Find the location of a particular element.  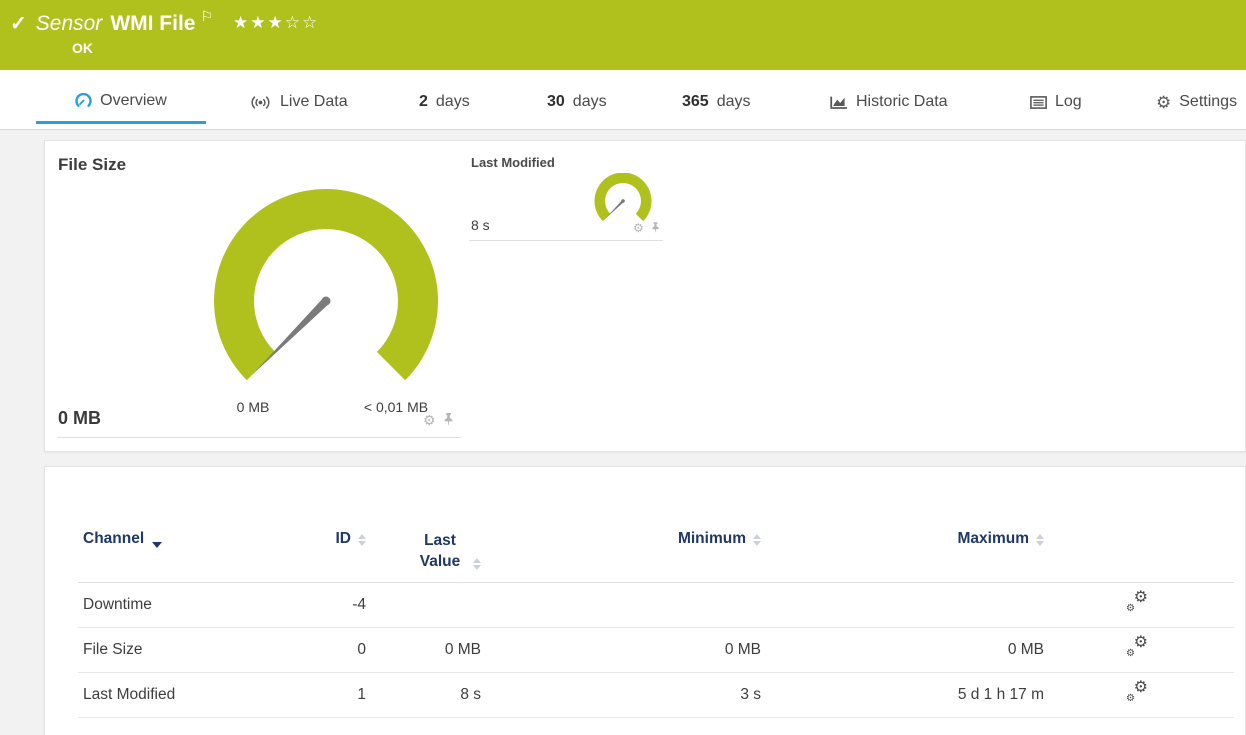

sensor-name: WMI File is located at coordinates (153, 23).